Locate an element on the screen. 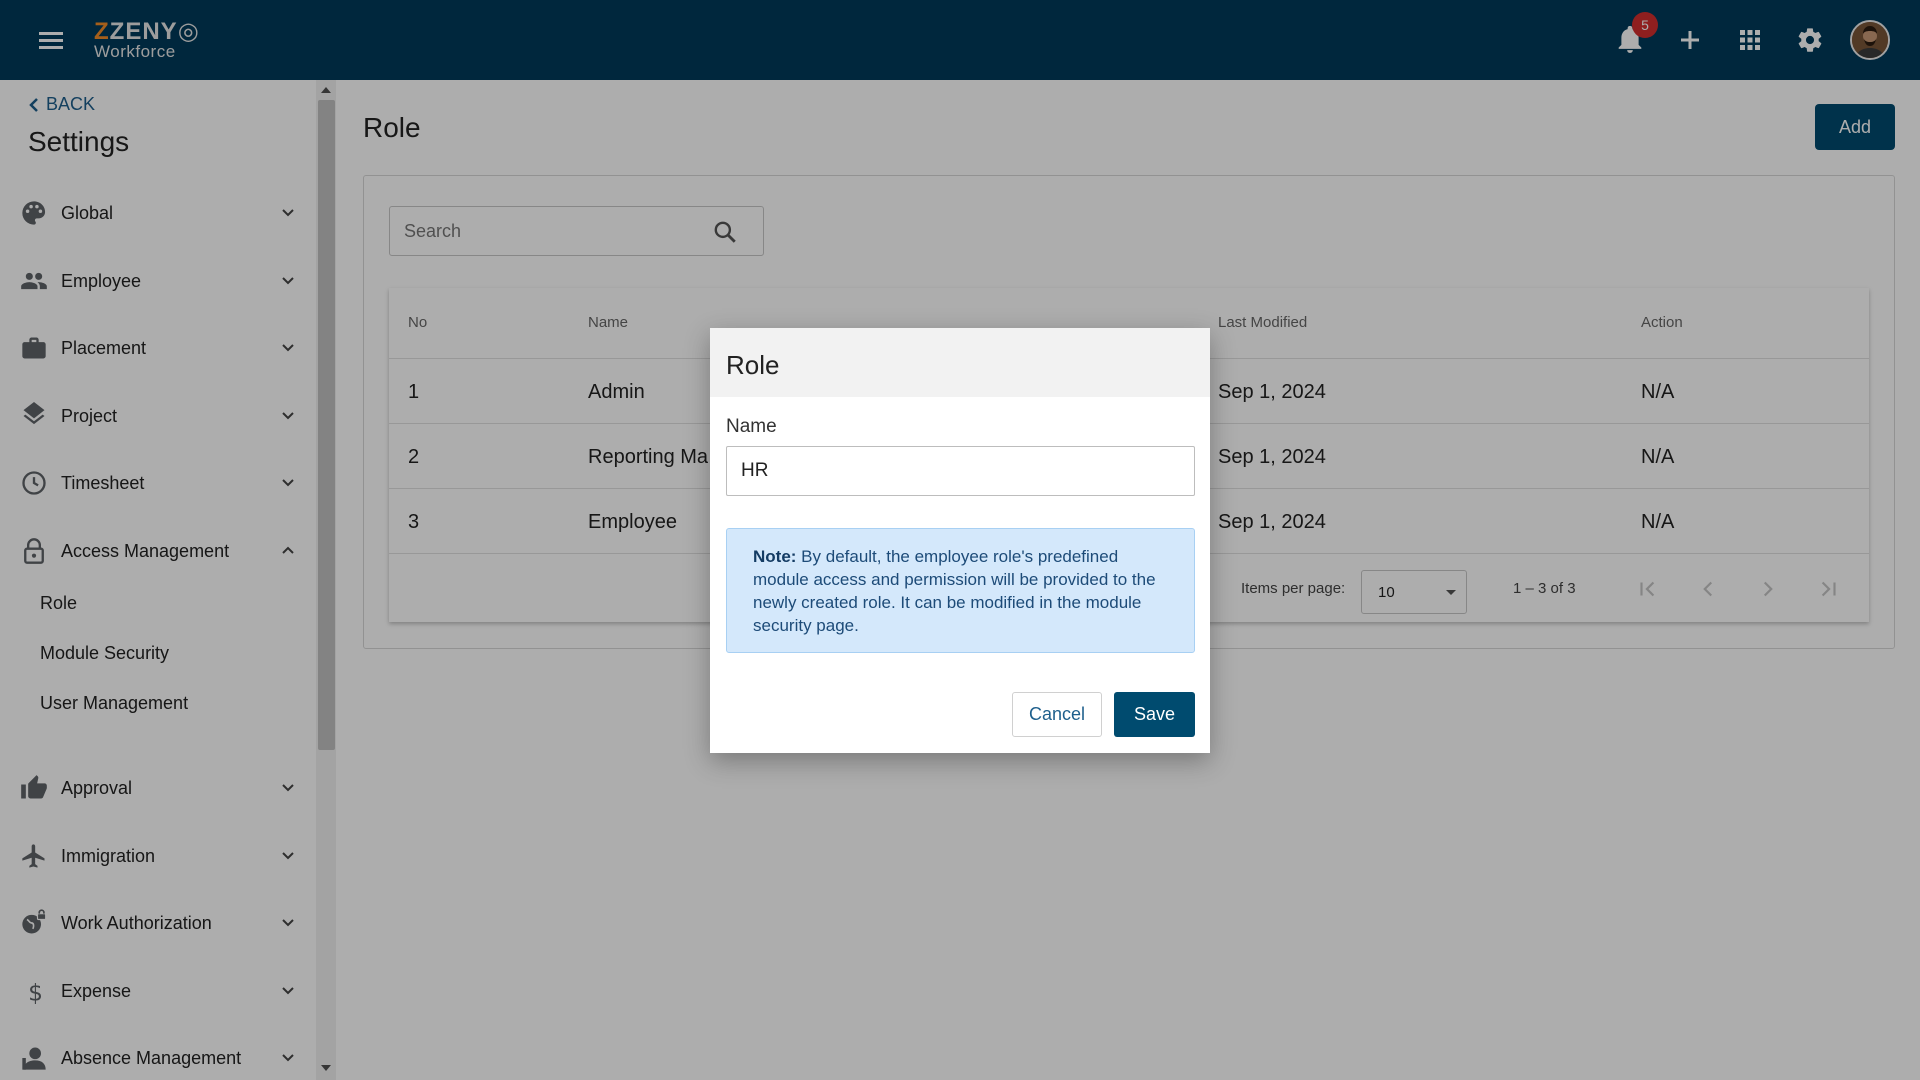 This screenshot has height=1080, width=1920. cancel-button: Cancel is located at coordinates (1057, 714).